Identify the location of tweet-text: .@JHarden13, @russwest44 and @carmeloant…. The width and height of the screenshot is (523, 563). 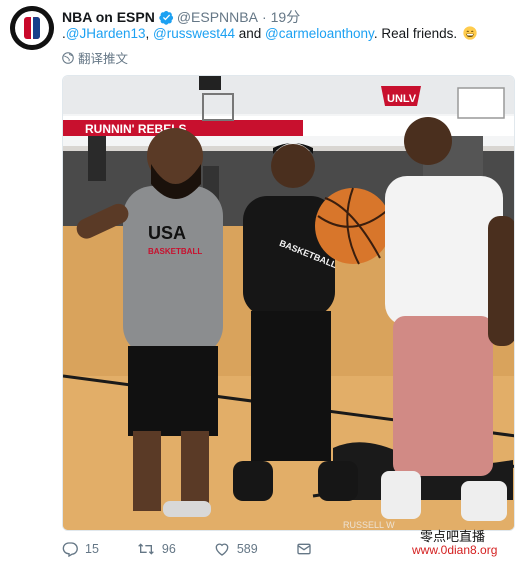
(269, 34).